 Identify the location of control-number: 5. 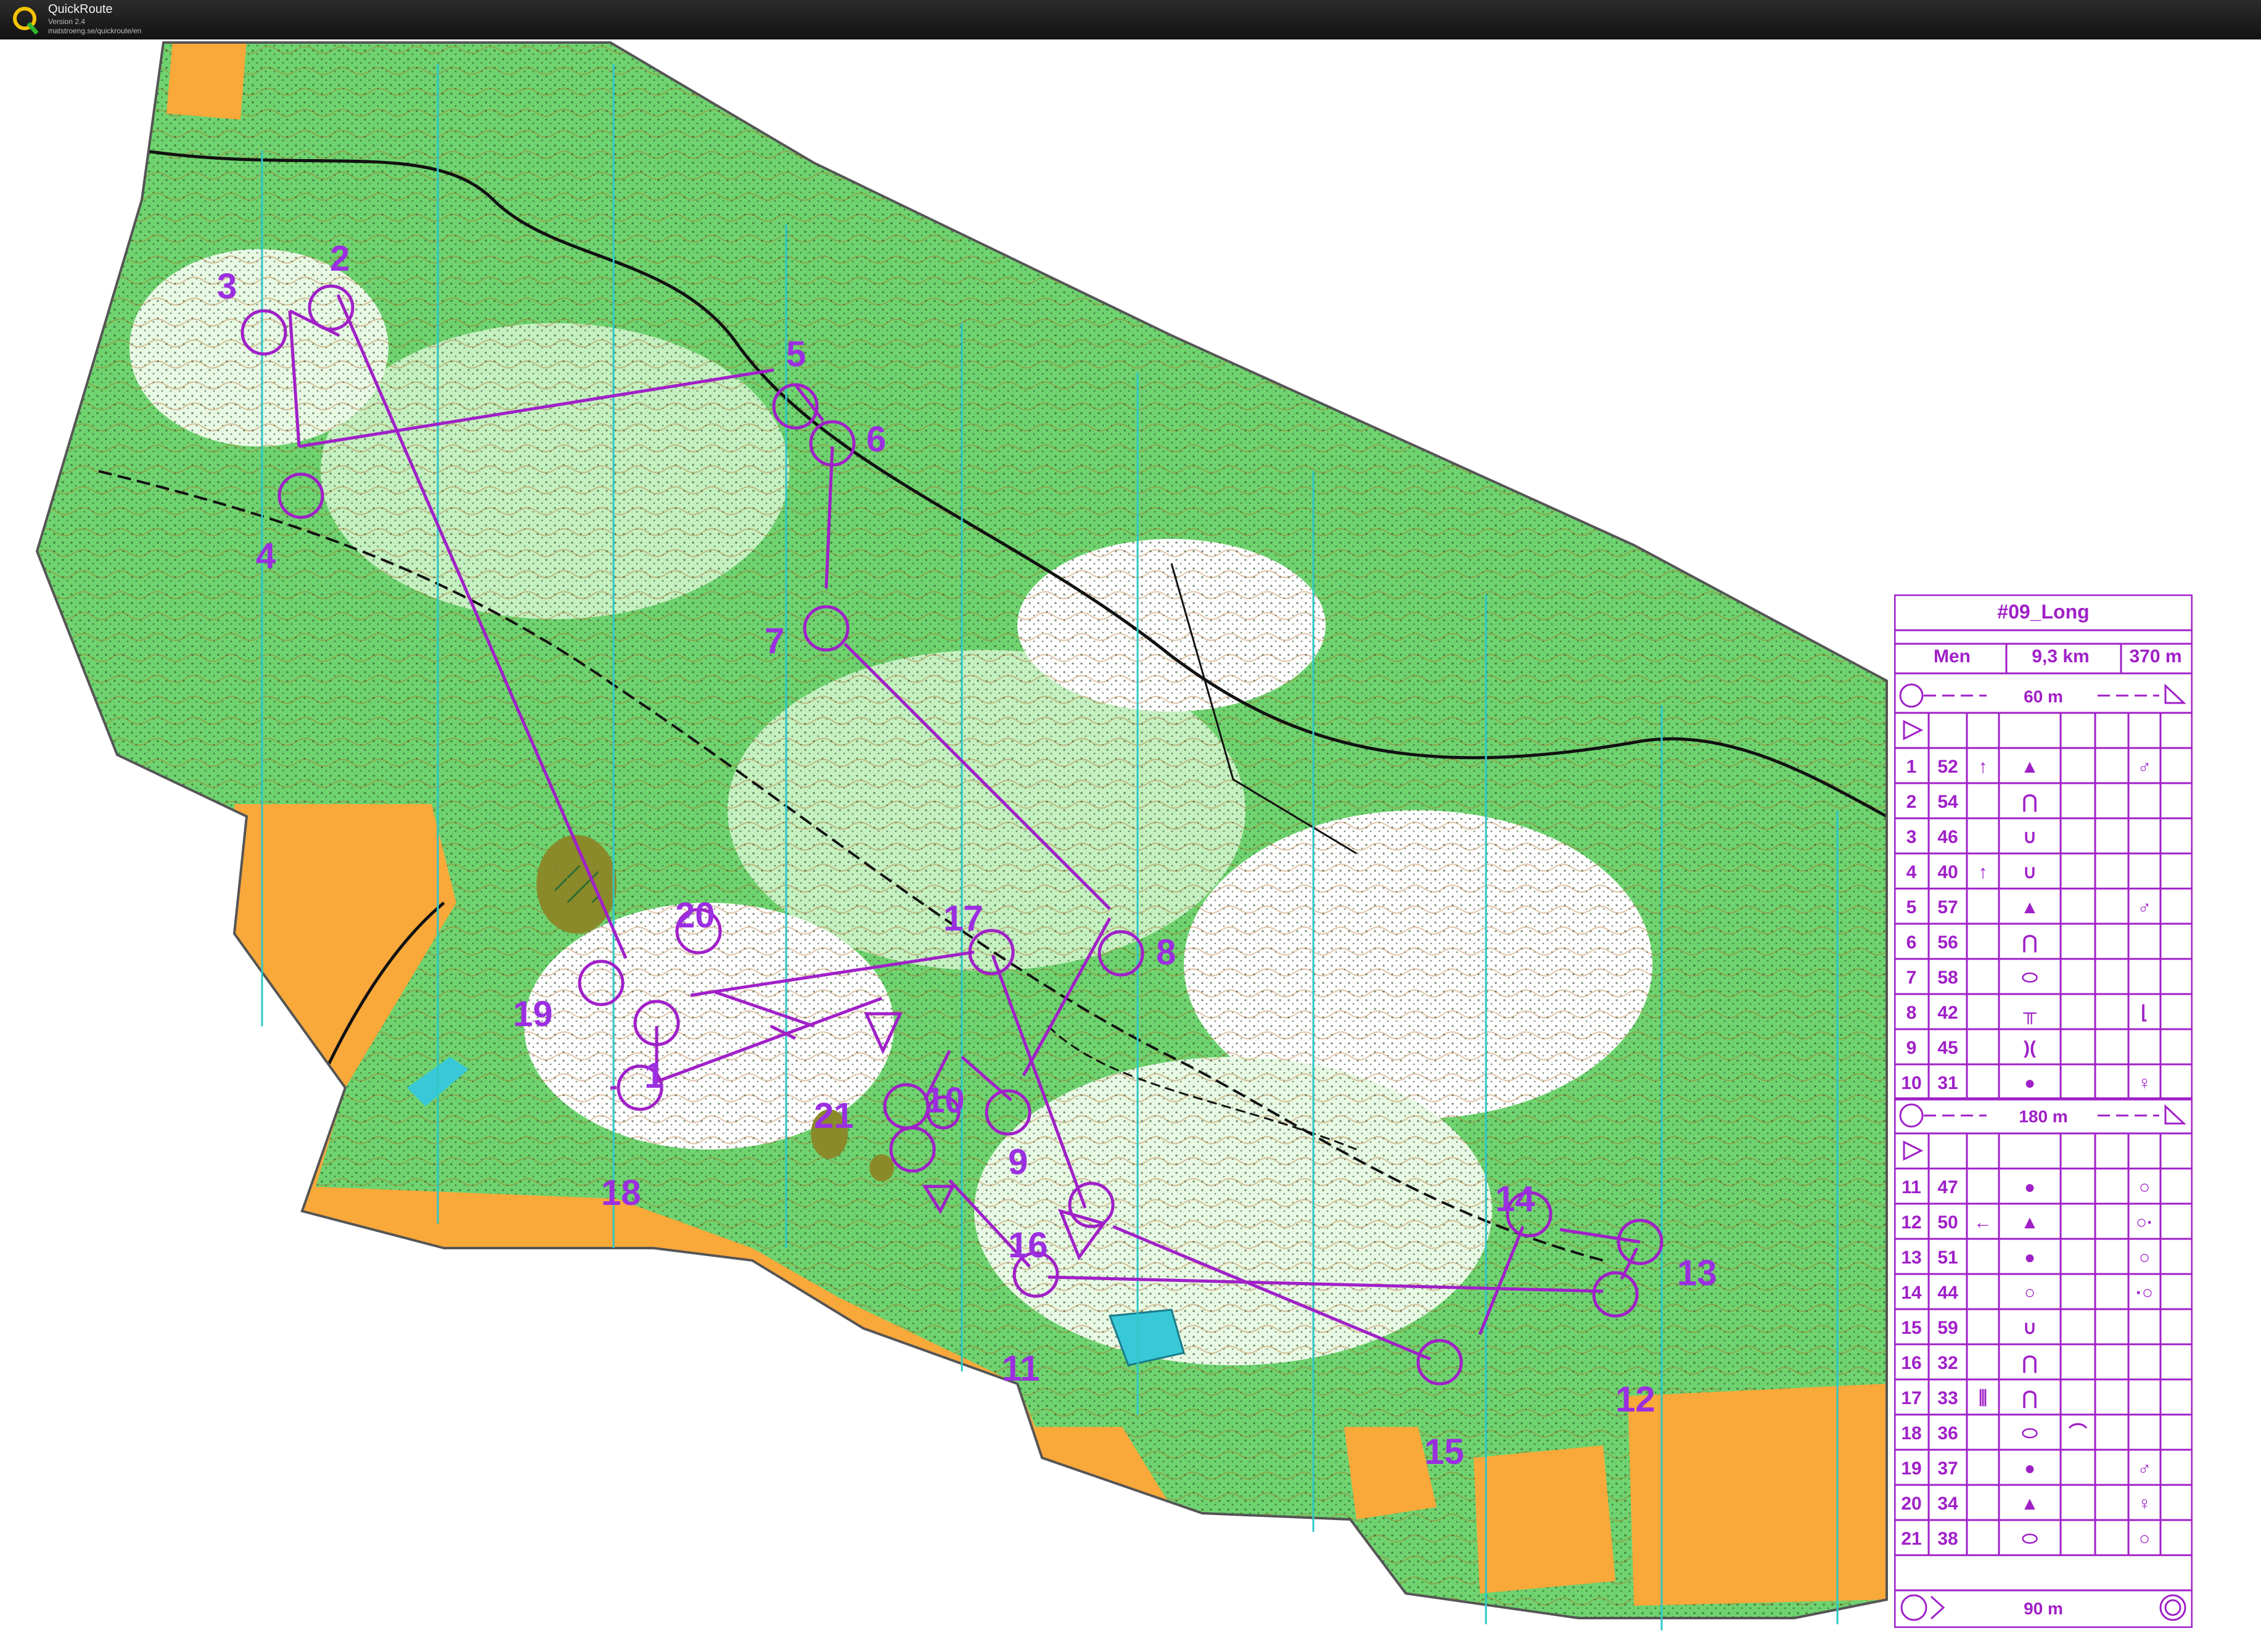
(1911, 907).